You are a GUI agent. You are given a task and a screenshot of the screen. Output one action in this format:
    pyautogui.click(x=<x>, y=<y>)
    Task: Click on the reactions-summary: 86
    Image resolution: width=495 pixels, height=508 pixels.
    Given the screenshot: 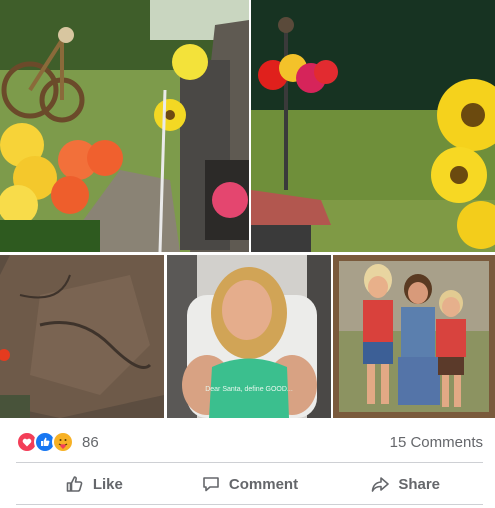 What is the action you would take?
    pyautogui.click(x=57, y=442)
    